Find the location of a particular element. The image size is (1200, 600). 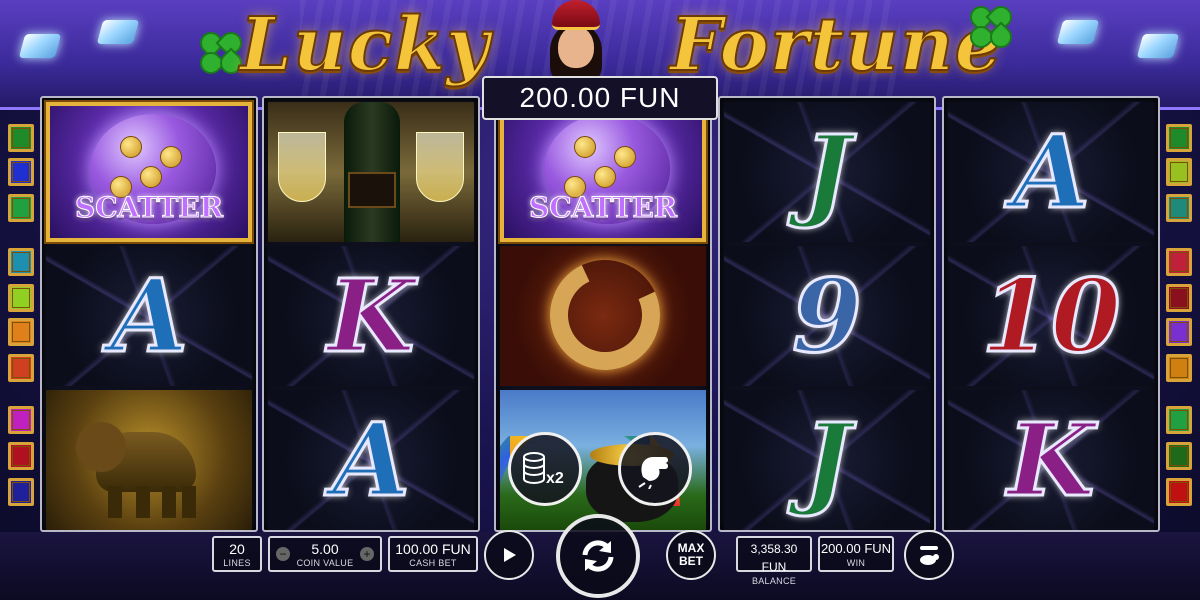

double-up-button: x2 is located at coordinates (545, 469).